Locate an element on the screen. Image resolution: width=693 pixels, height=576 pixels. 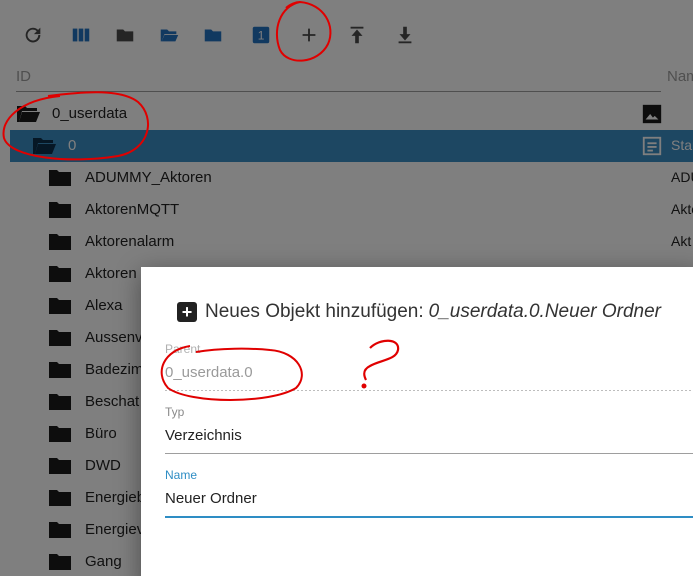
parent-underline is located at coordinates (429, 390).